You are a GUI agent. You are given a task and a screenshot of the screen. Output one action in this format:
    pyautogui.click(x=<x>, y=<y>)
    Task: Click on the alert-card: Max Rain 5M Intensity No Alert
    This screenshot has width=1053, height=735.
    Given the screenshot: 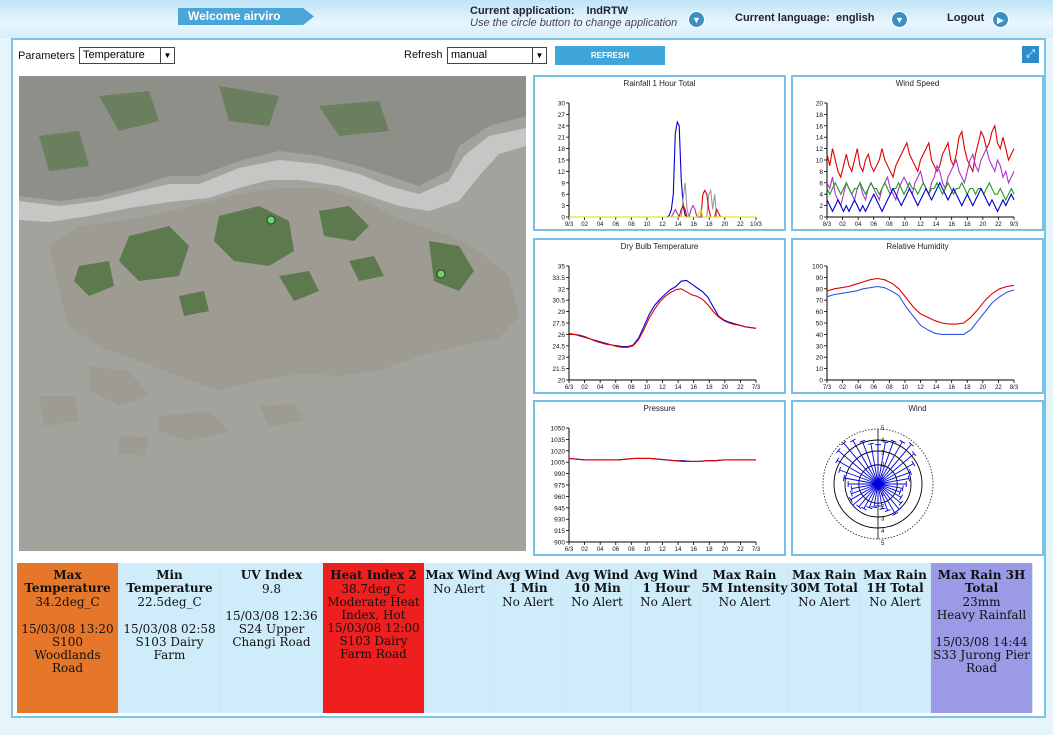 What is the action you would take?
    pyautogui.click(x=745, y=638)
    